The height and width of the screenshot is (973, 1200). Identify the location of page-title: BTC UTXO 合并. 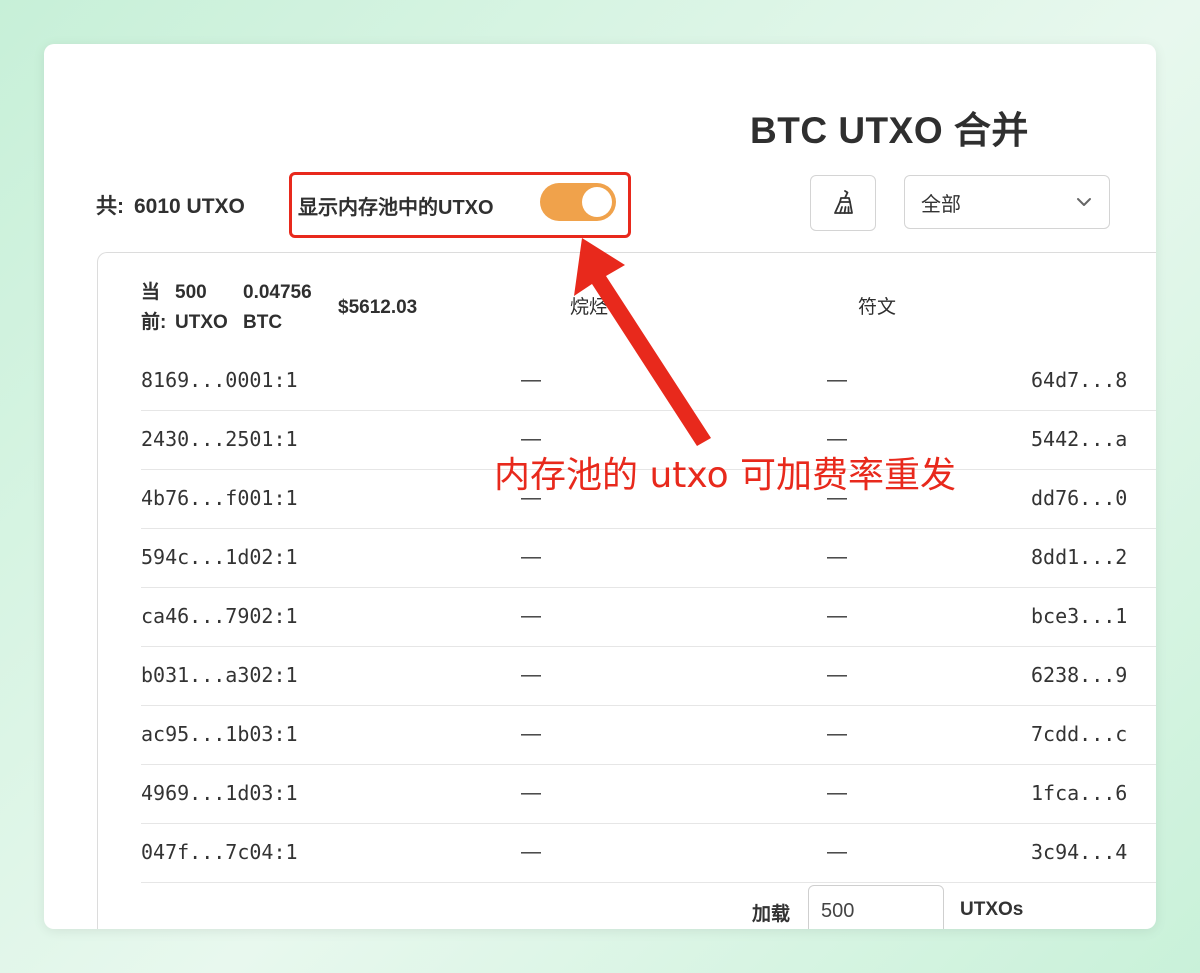
(889, 130).